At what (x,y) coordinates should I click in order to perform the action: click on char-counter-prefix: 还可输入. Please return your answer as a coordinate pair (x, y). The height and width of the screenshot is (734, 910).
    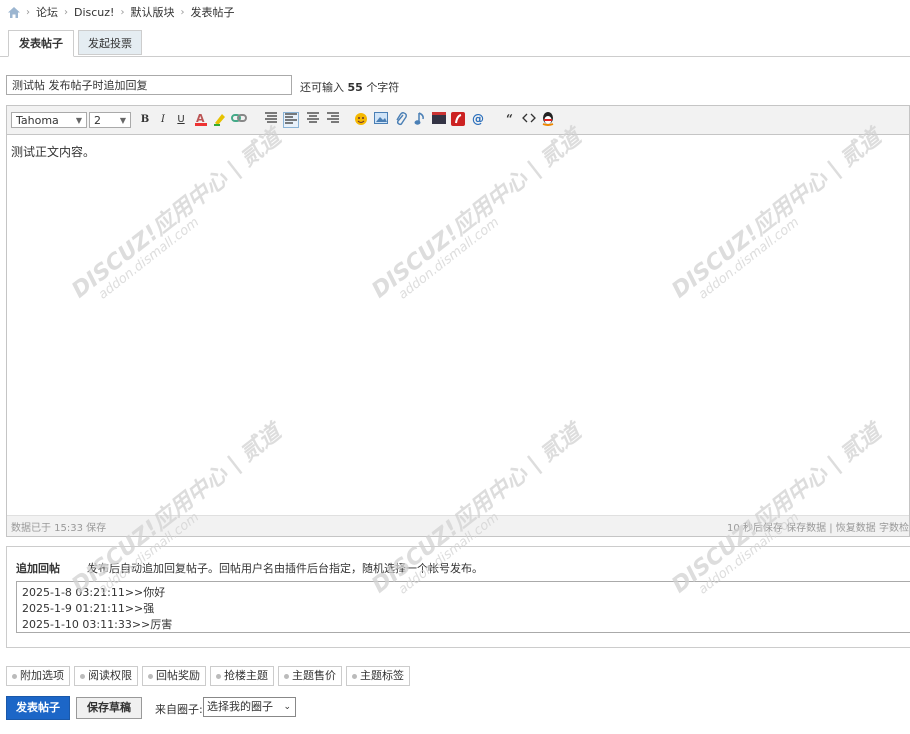
    Looking at the image, I should click on (322, 87).